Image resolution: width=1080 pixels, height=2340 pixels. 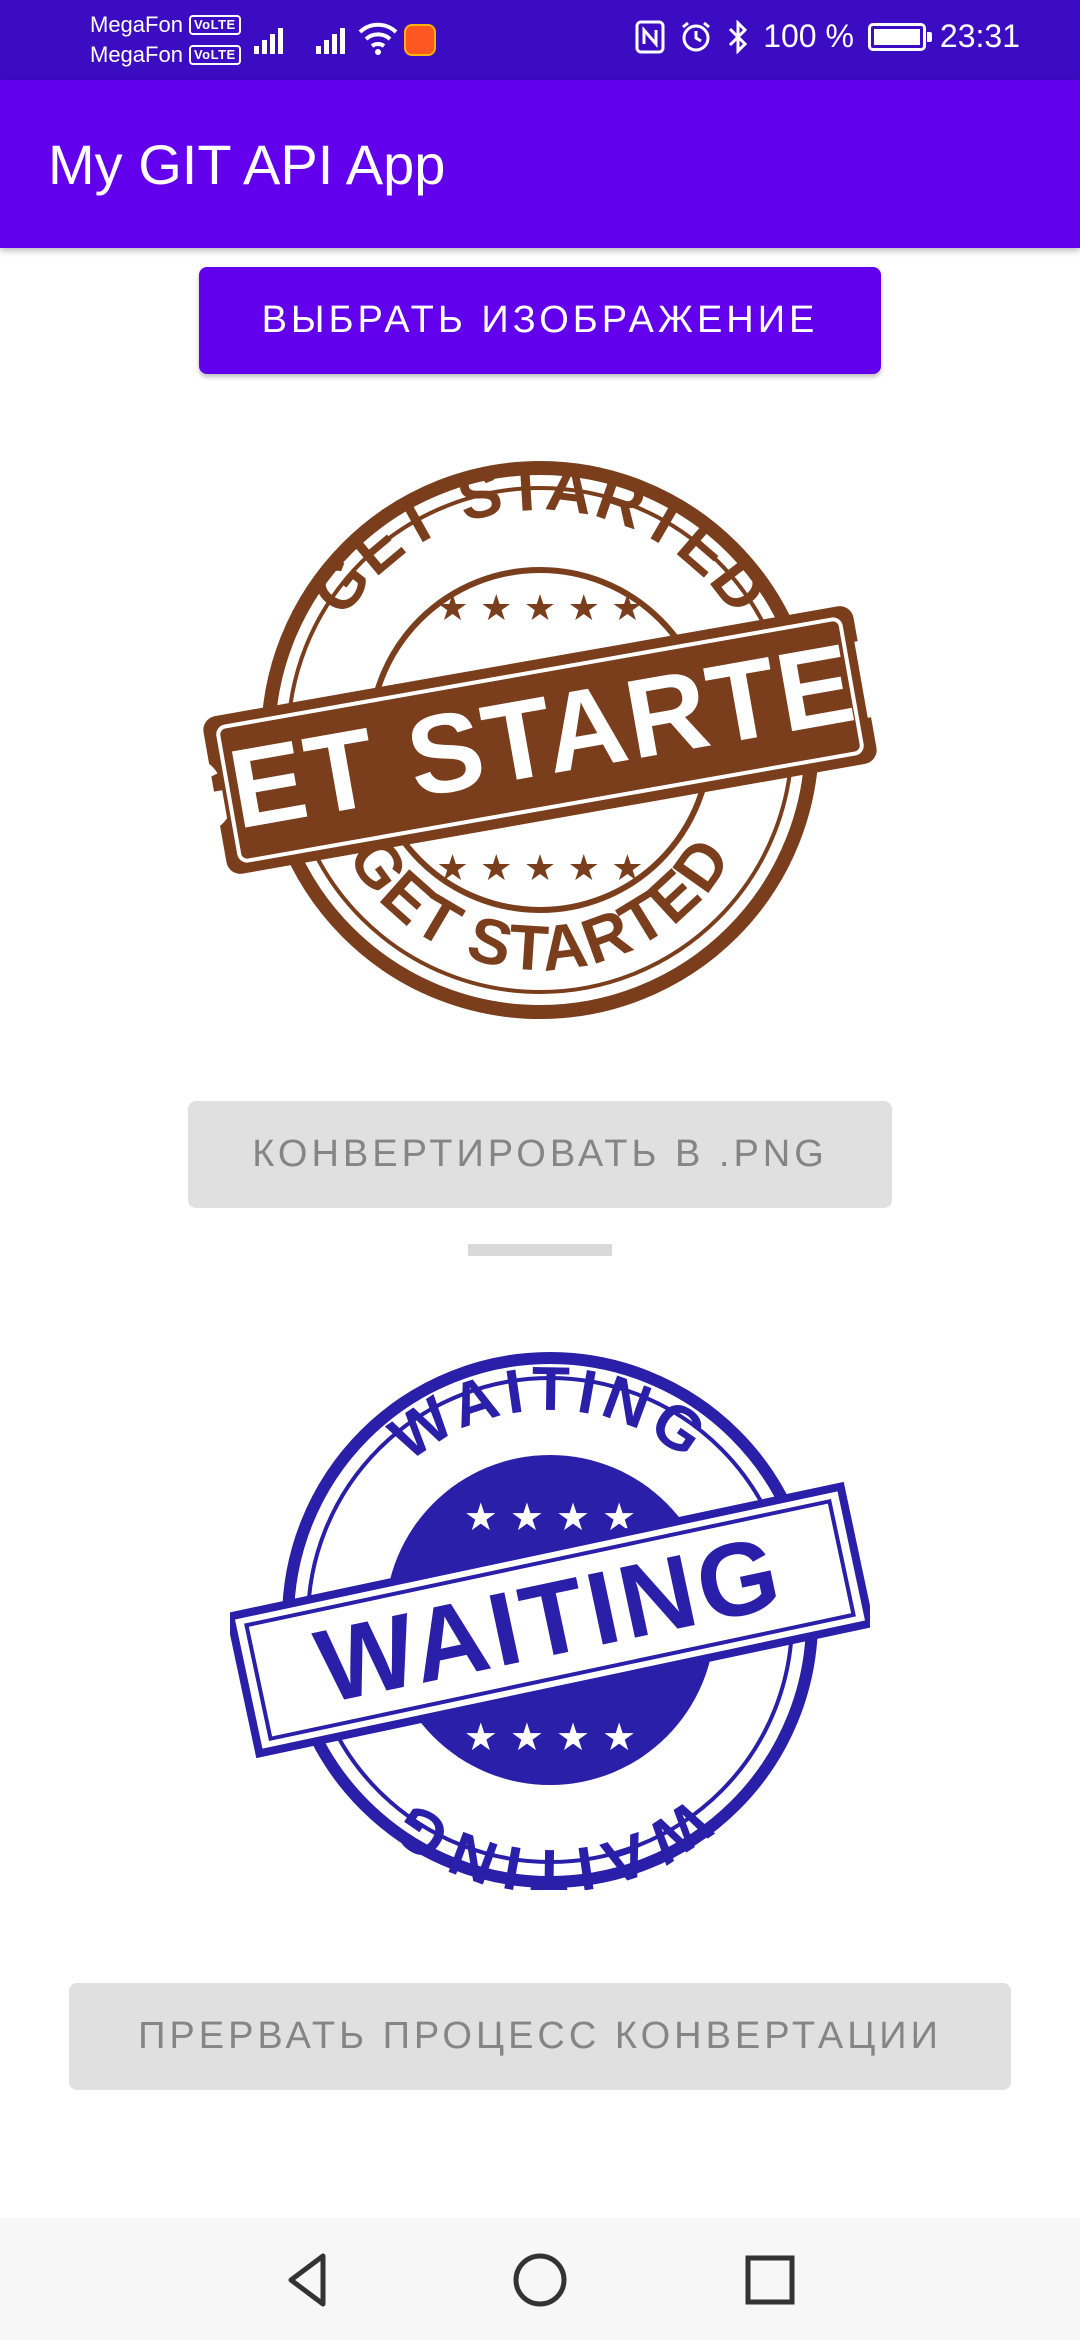 What do you see at coordinates (309, 2280) in the screenshot?
I see `back-icon` at bounding box center [309, 2280].